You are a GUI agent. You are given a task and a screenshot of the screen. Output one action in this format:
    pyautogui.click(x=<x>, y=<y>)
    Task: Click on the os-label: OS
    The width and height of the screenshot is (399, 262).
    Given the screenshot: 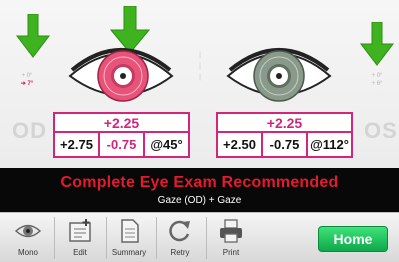 What is the action you would take?
    pyautogui.click(x=381, y=130)
    